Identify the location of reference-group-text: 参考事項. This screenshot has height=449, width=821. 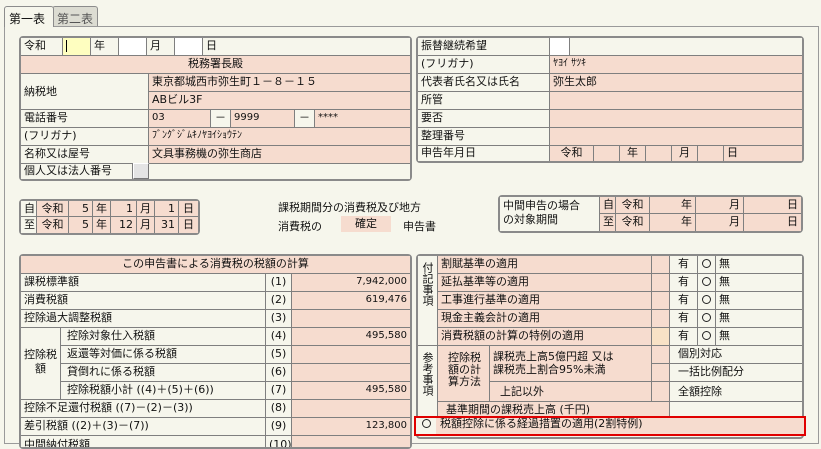
(427, 374).